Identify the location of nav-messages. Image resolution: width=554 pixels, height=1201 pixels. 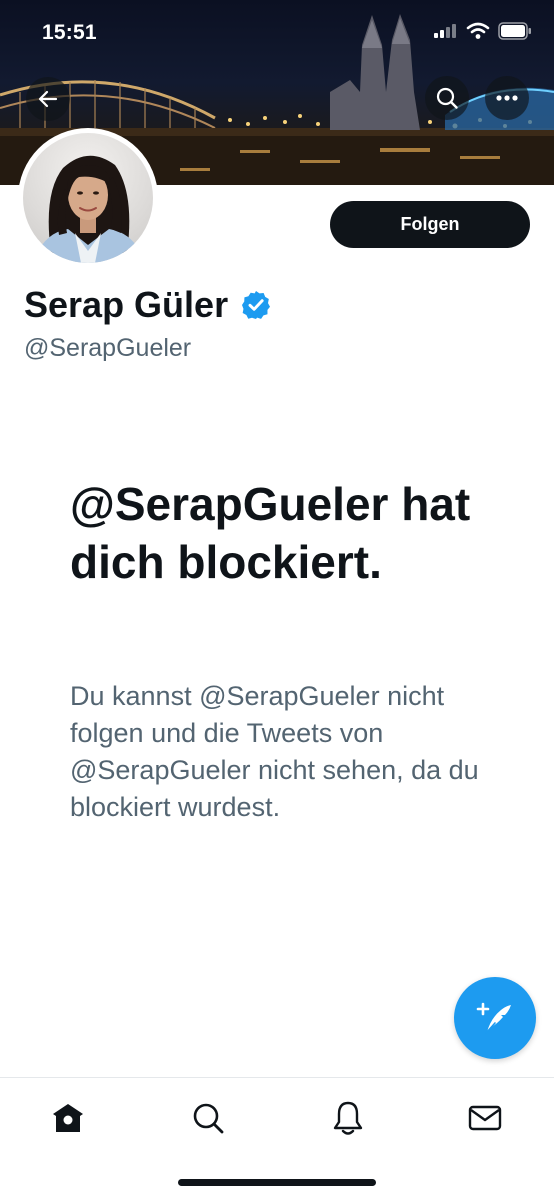
(485, 1118).